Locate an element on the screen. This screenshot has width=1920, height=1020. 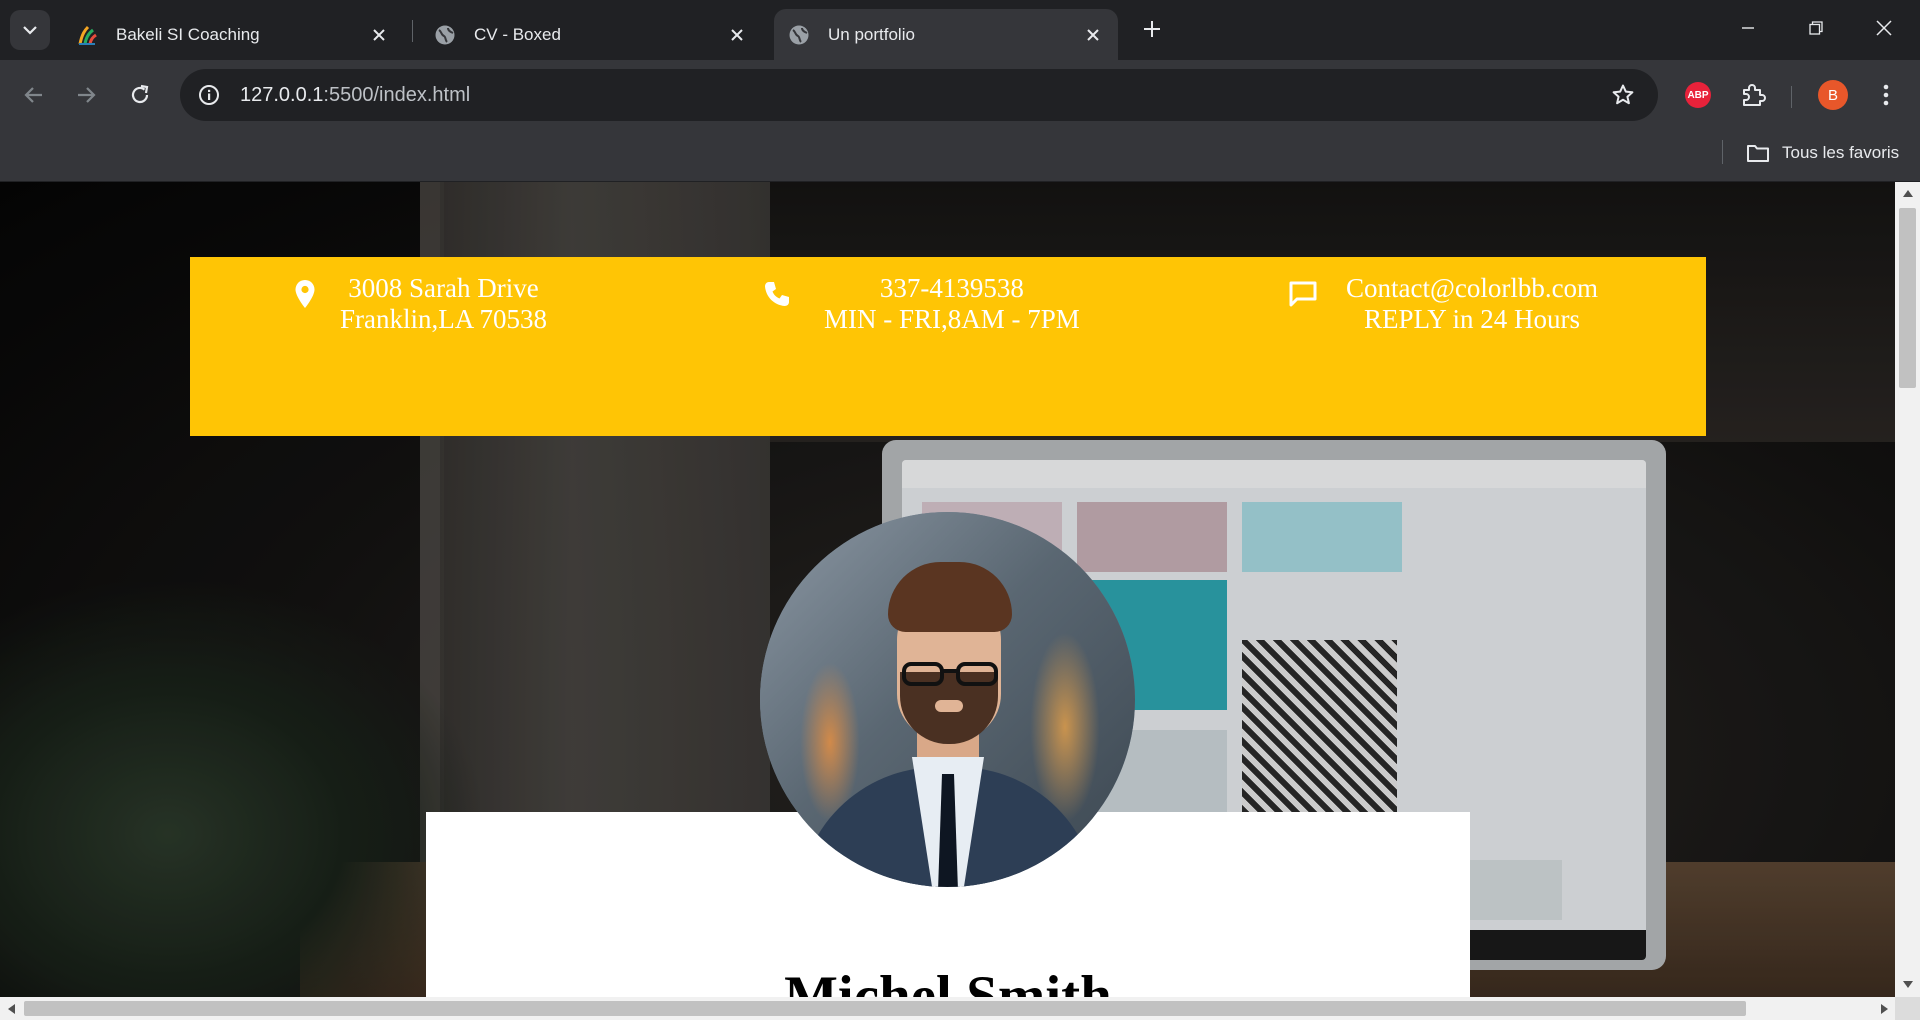
photo-mouth is located at coordinates (949, 706).